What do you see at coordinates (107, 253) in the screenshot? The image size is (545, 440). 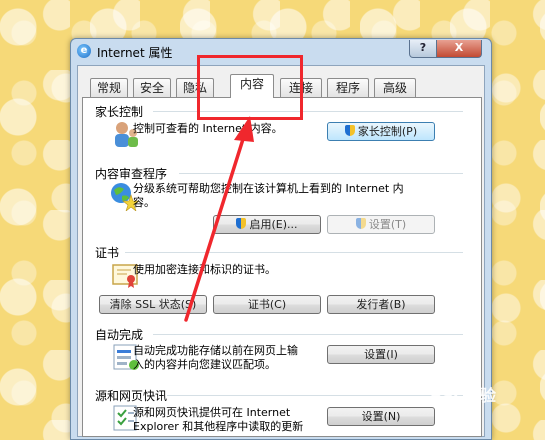 I see `section-title-certificates: 证书` at bounding box center [107, 253].